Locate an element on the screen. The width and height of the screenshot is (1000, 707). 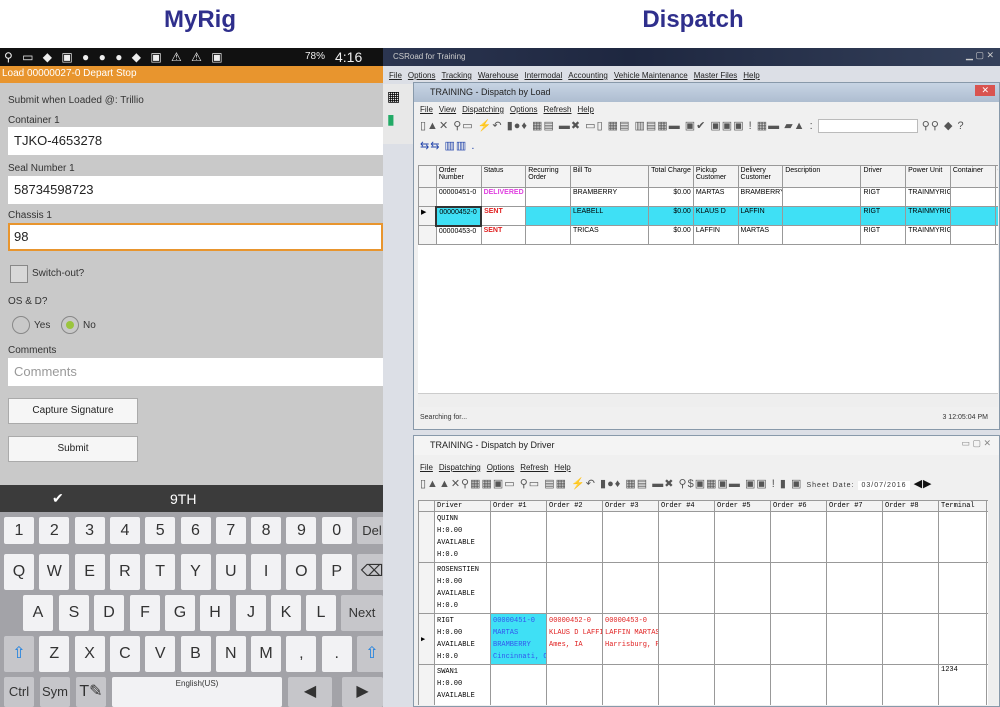
seal-input: 58734598723 is located at coordinates (195, 190).